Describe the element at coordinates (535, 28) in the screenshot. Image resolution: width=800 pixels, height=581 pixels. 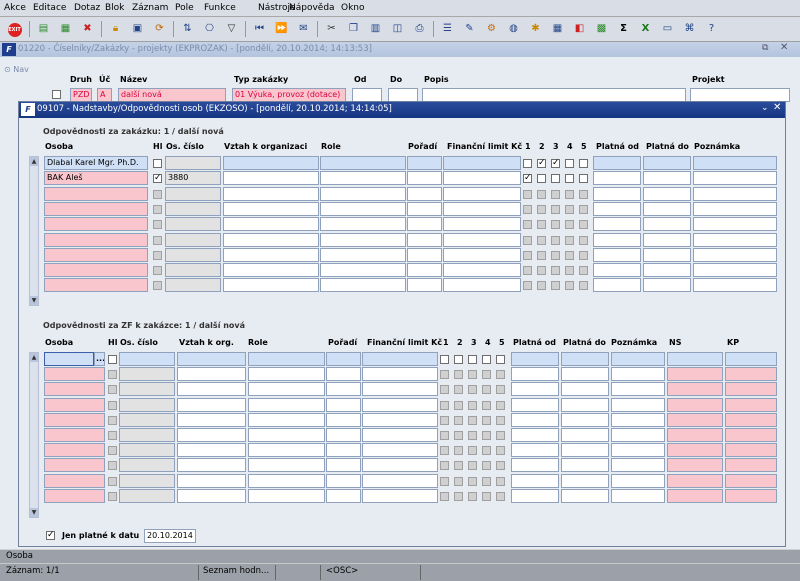
I see `settings-icon: ✱` at that location.